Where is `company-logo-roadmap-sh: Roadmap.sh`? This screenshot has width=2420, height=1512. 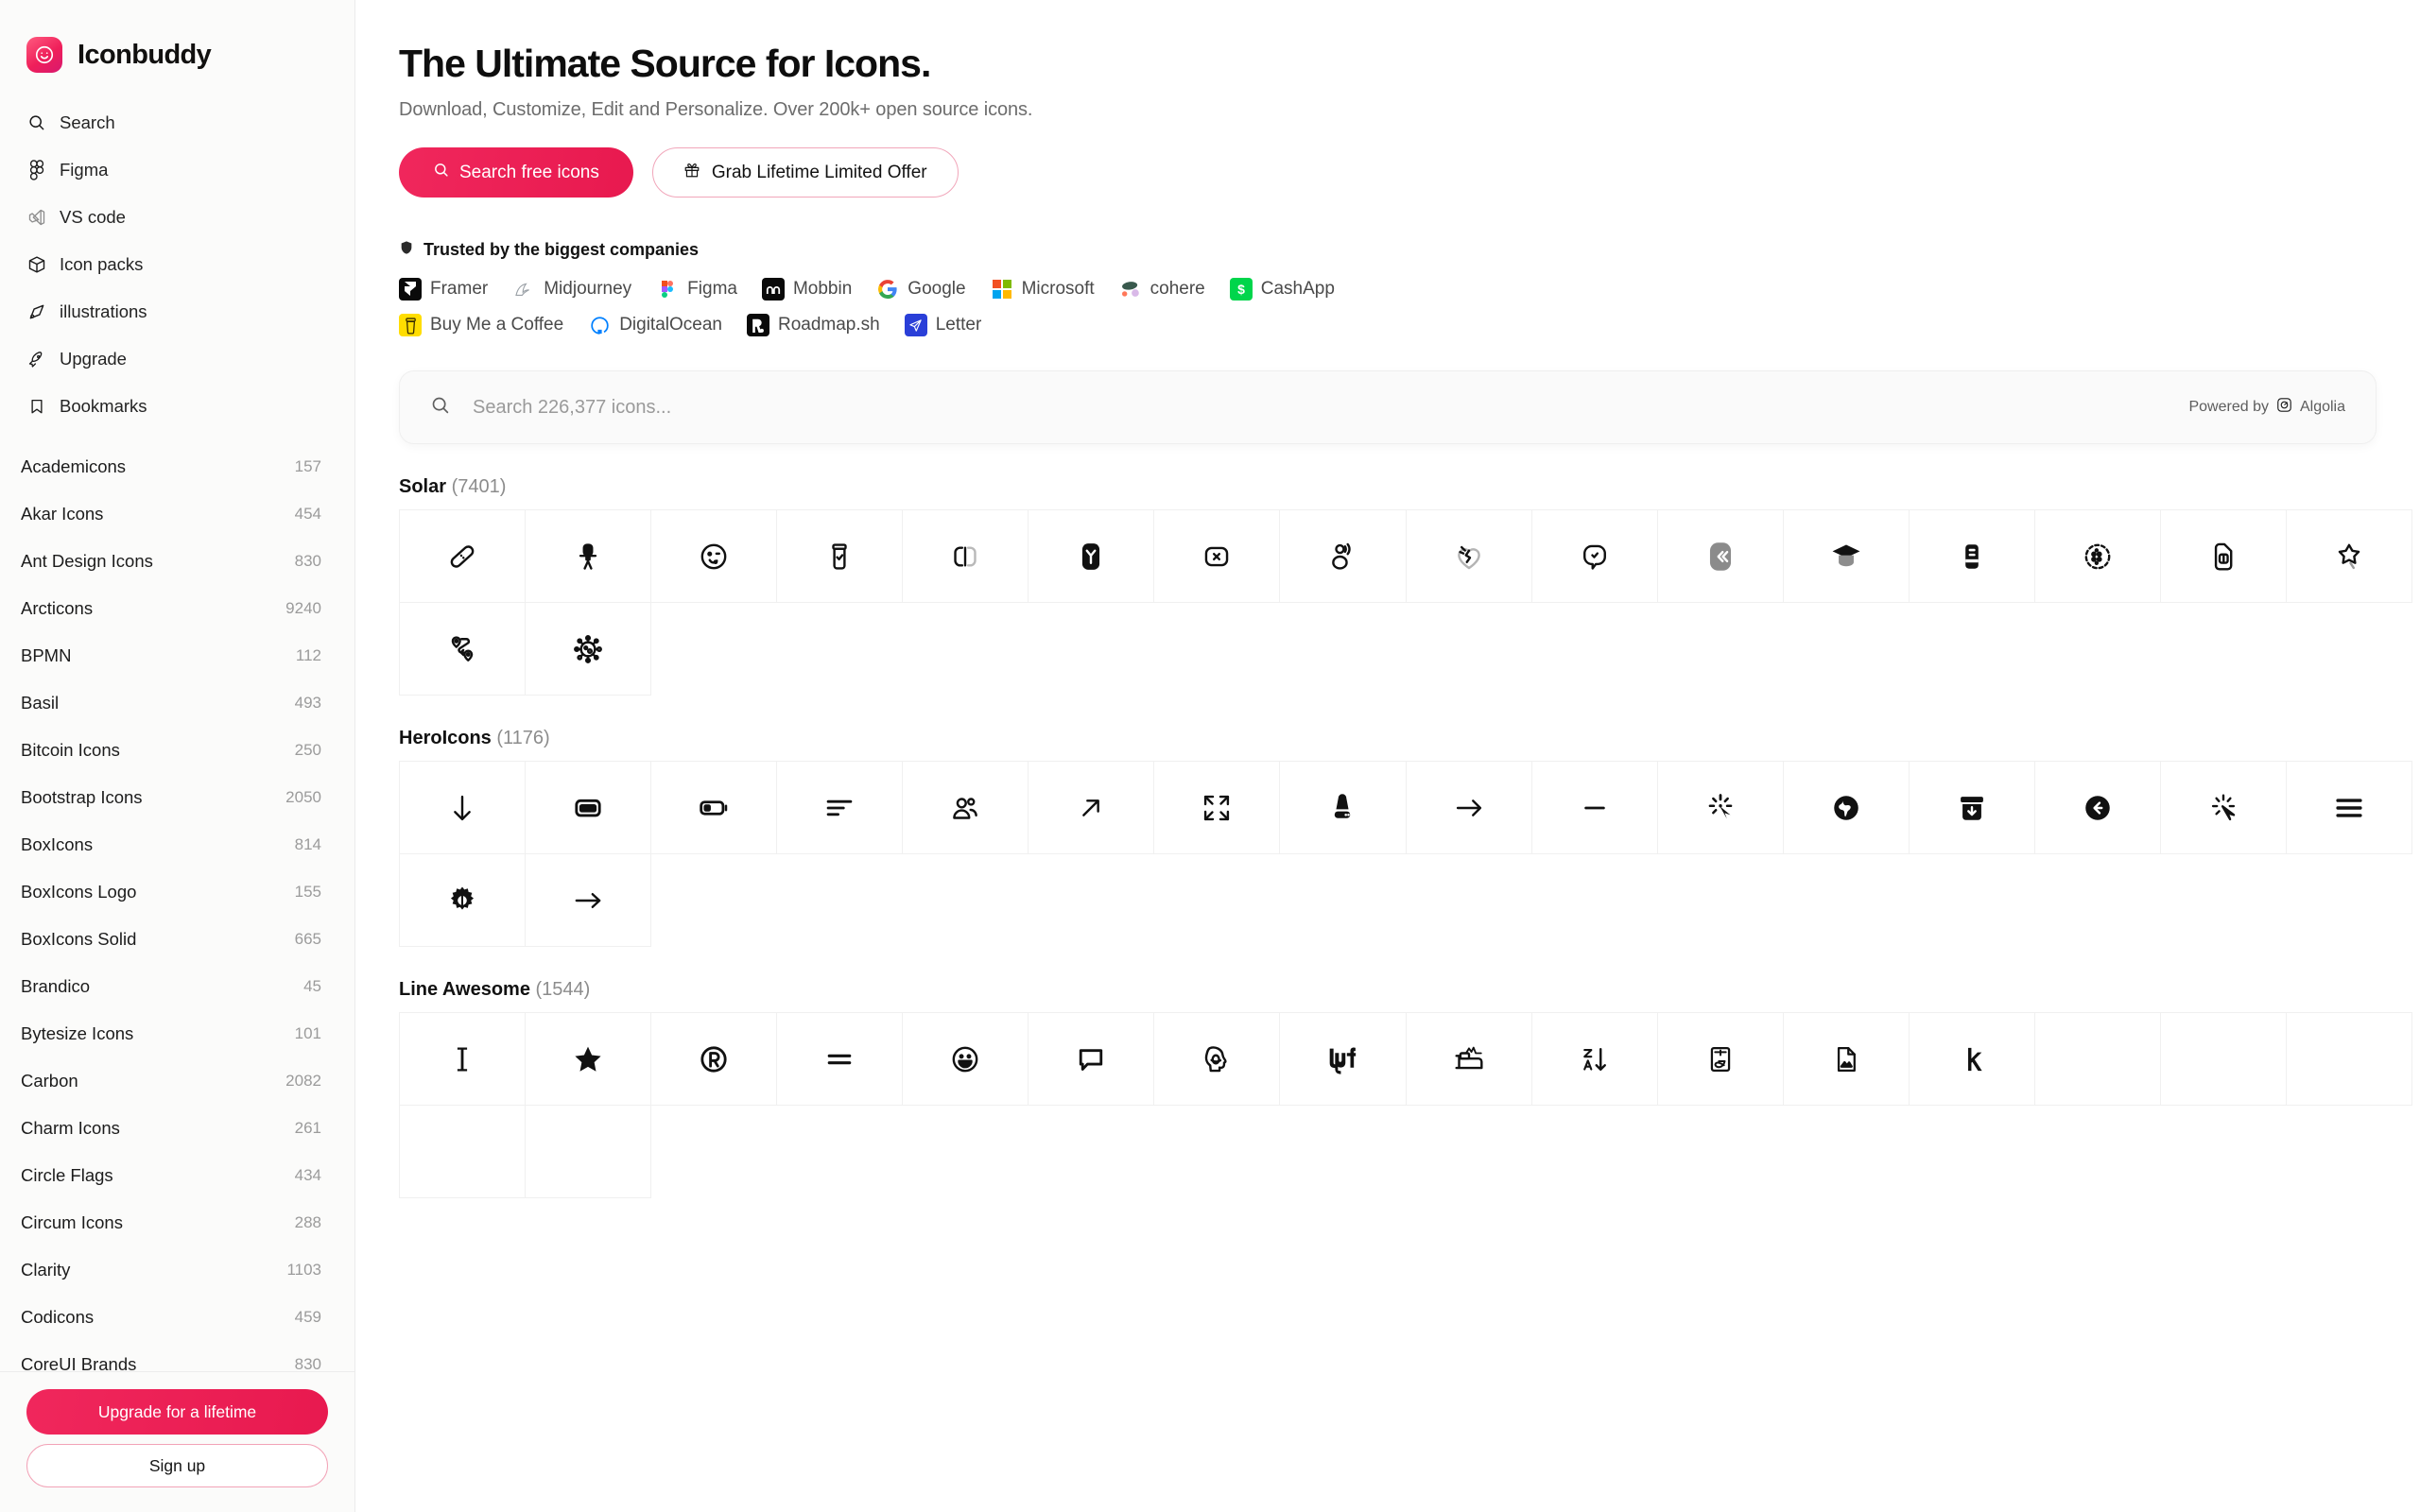
company-logo-roadmap-sh: Roadmap.sh is located at coordinates (813, 325).